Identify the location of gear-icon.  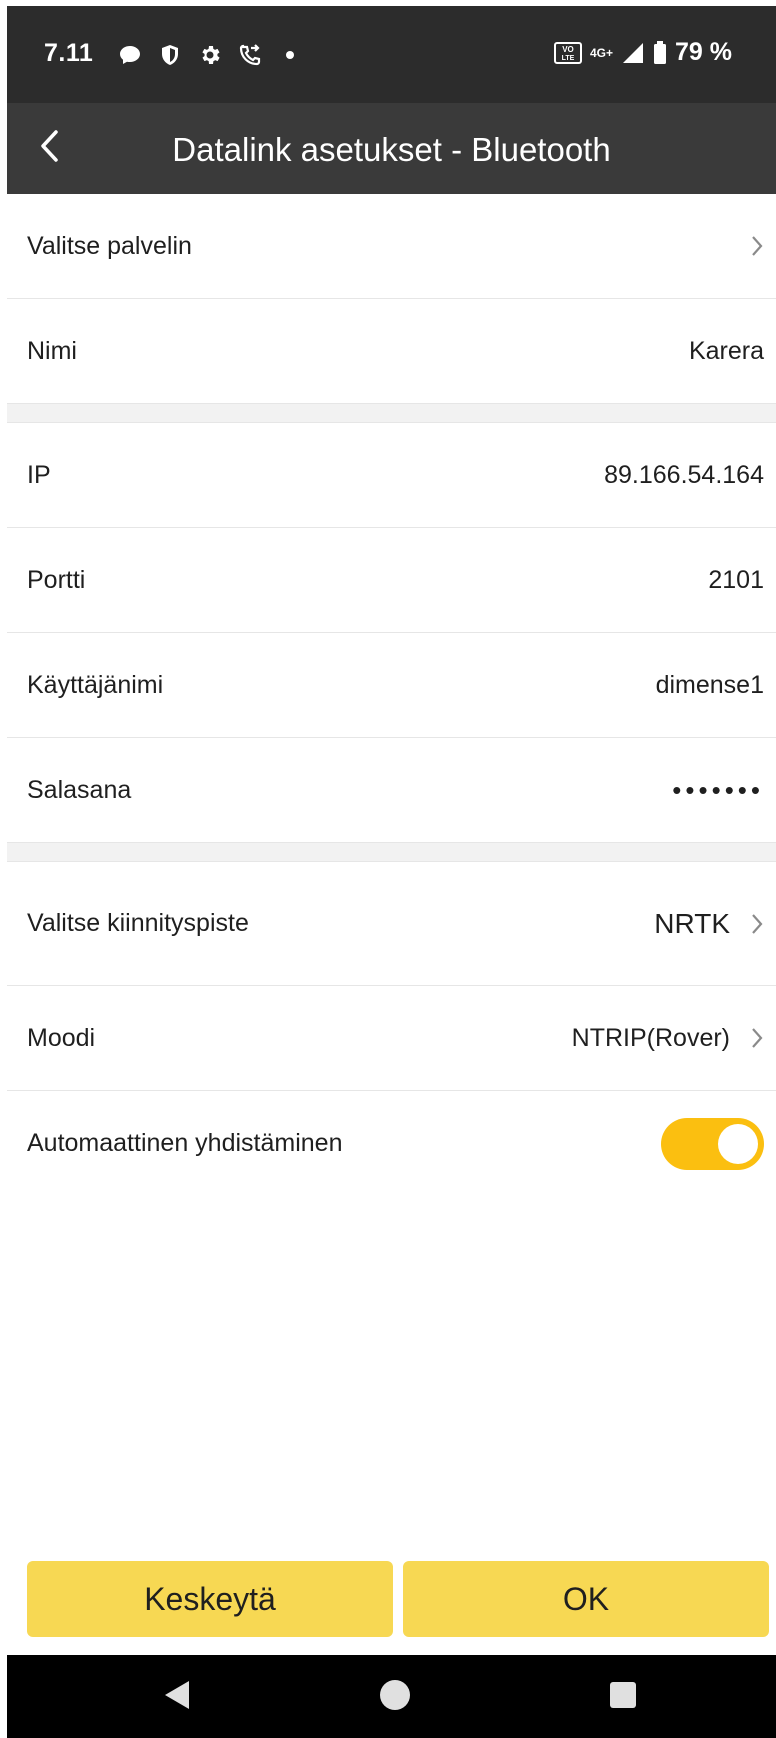
(210, 55).